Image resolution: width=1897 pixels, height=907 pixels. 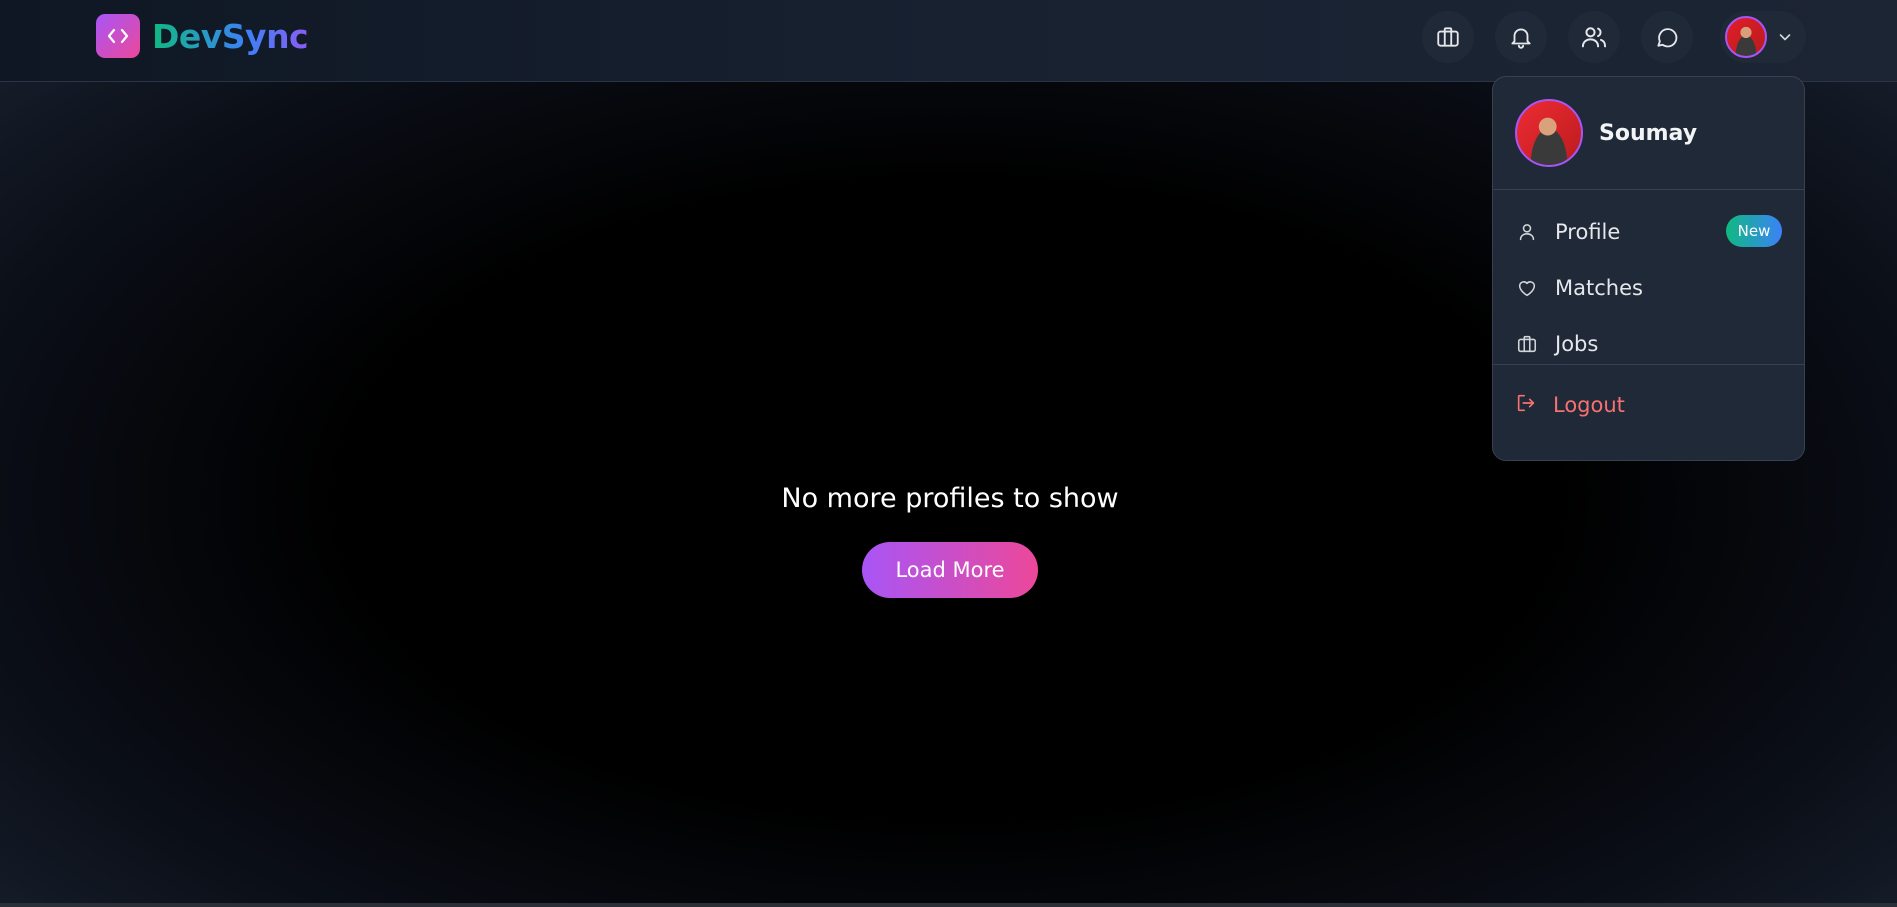 I want to click on chat-bubble-icon, so click(x=1667, y=38).